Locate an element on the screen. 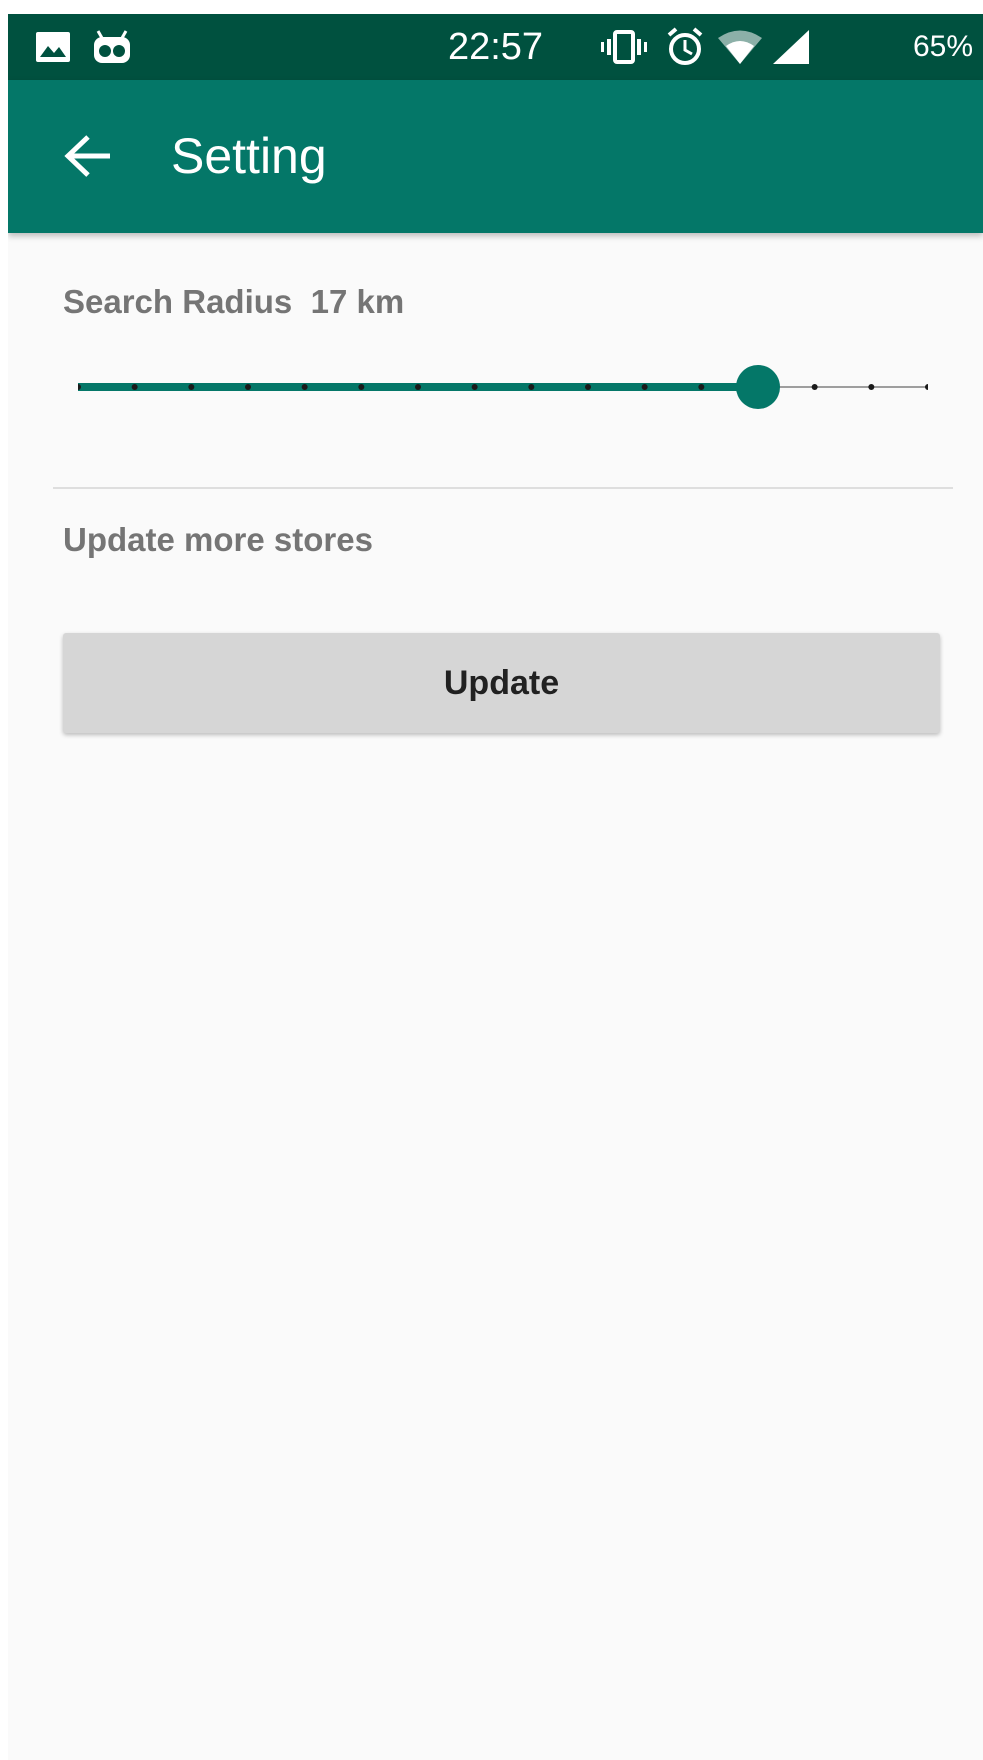 This screenshot has height=1760, width=983. status-time: 22:57 is located at coordinates (495, 47).